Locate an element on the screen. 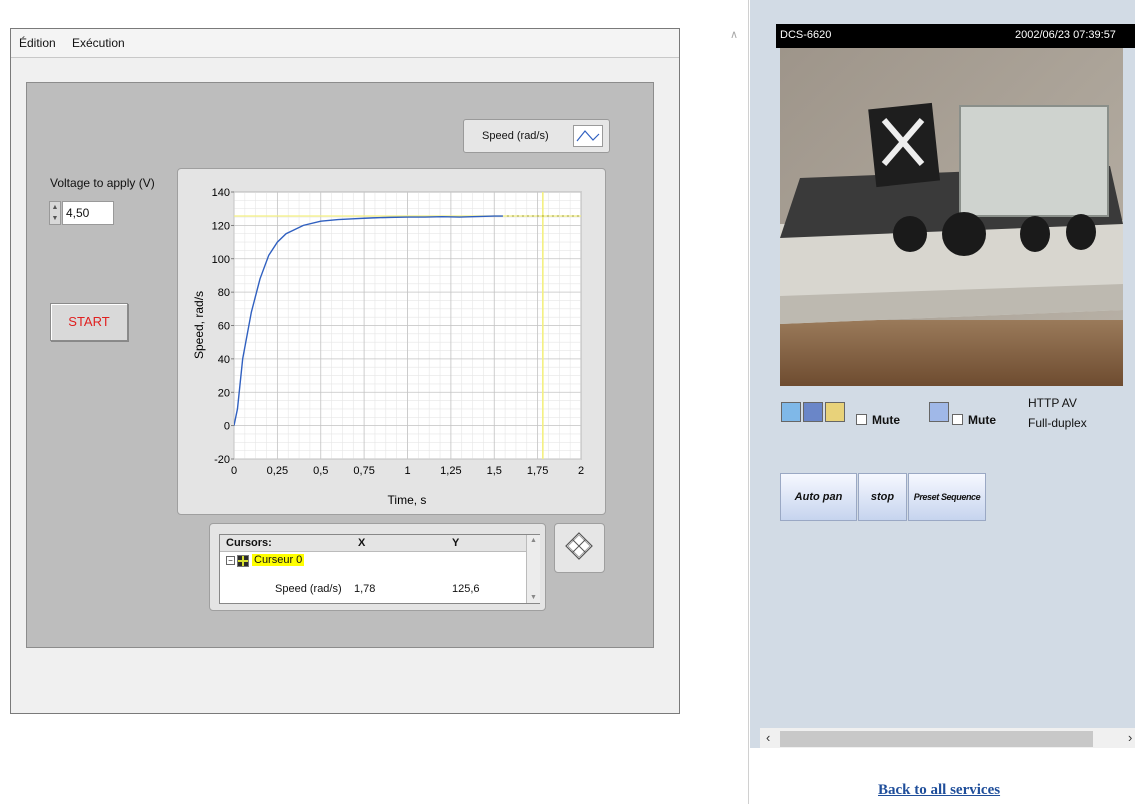  snapshot-icon is located at coordinates (791, 412).